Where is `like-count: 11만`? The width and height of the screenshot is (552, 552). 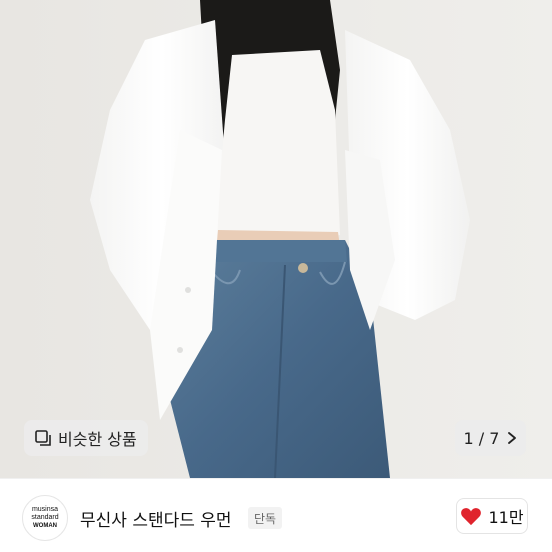
like-count: 11만 is located at coordinates (506, 517).